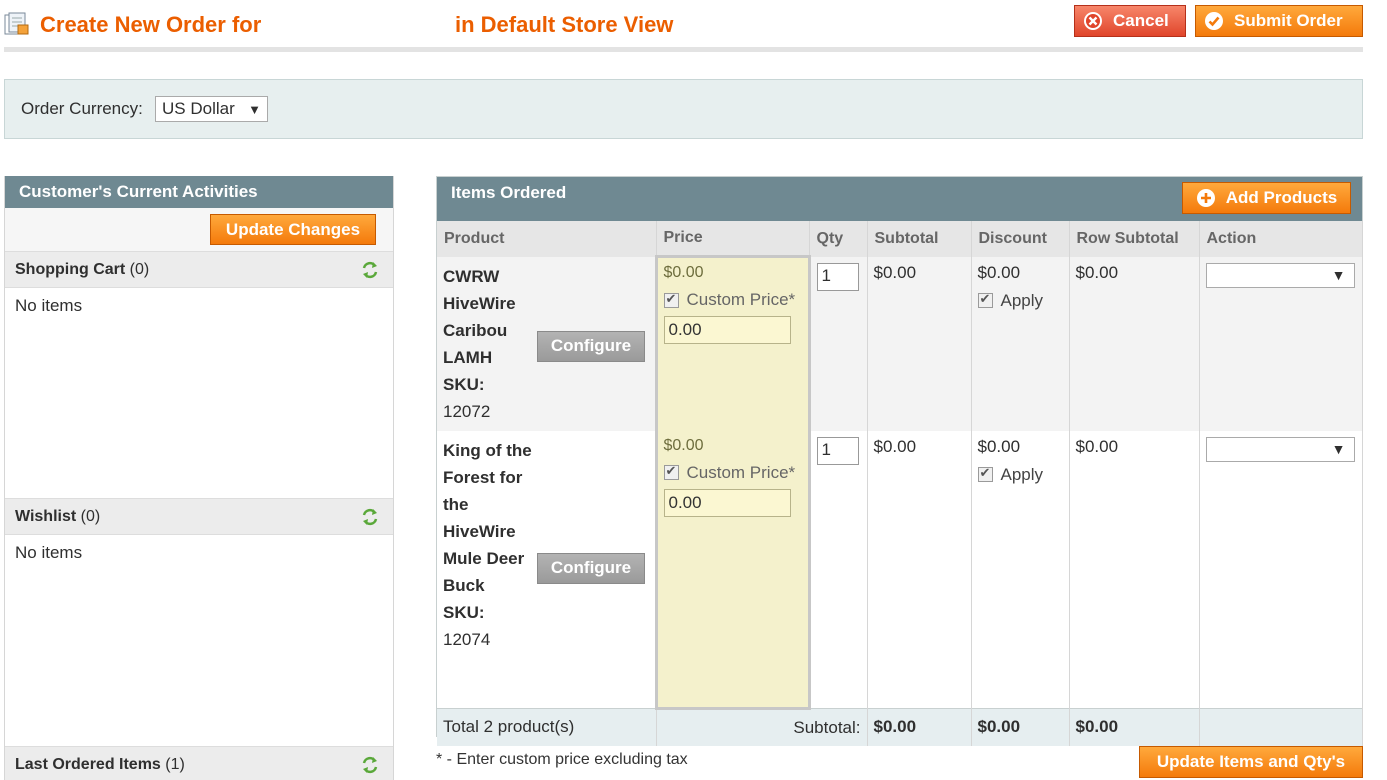 The width and height of the screenshot is (1387, 780). What do you see at coordinates (1134, 239) in the screenshot?
I see `col-row-subtotal: Row Subtotal` at bounding box center [1134, 239].